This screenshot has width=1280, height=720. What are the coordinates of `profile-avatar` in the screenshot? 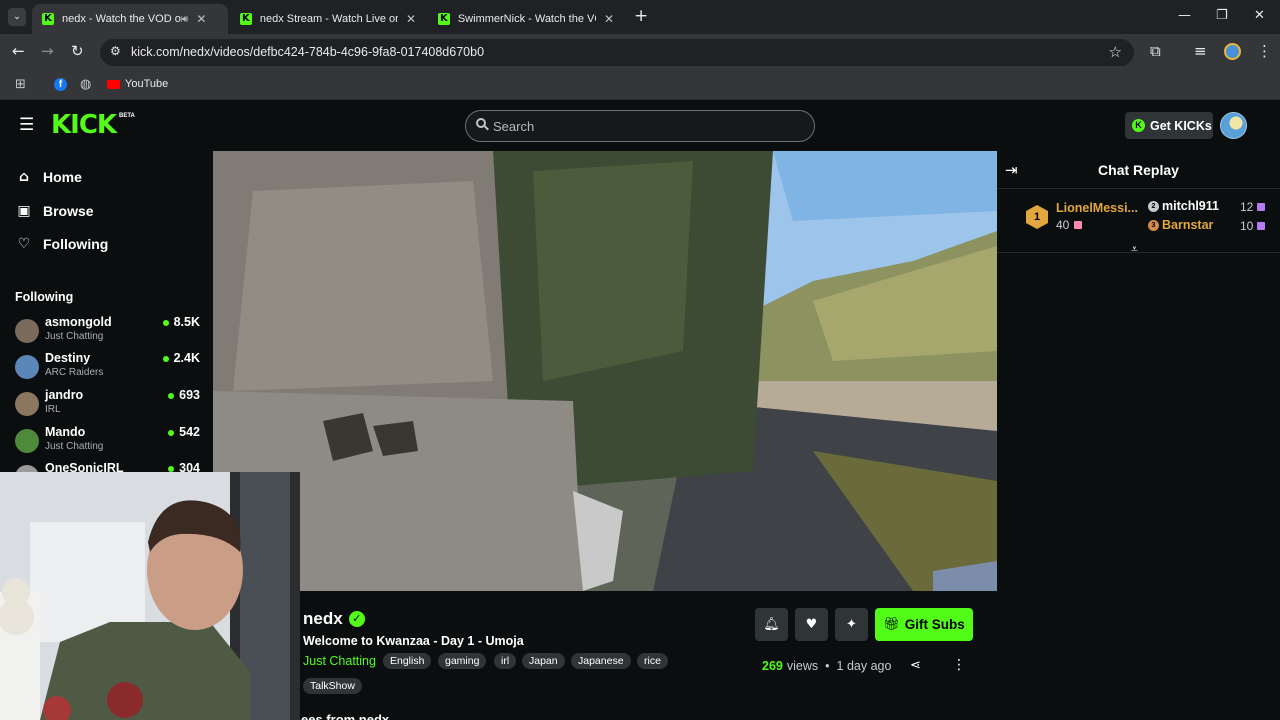 It's located at (1232, 51).